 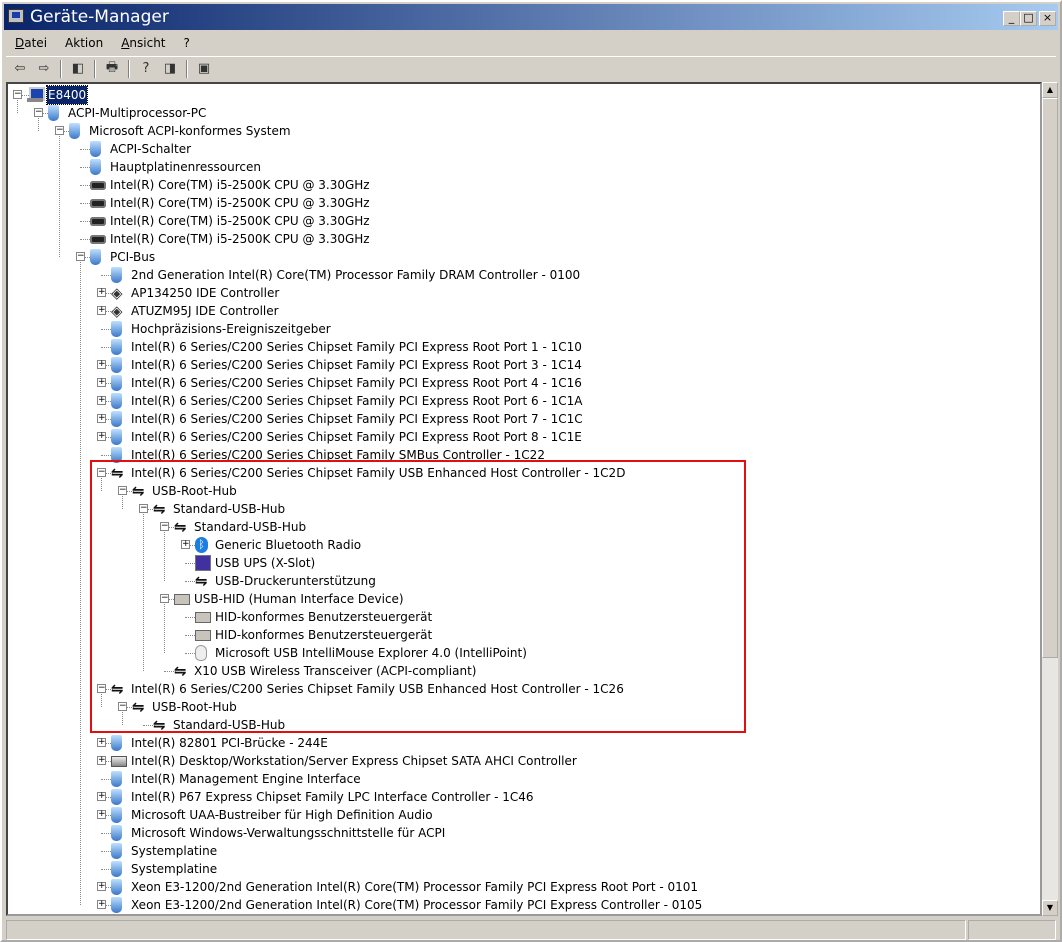 I want to click on properties-help-icon: ?, so click(x=146, y=68).